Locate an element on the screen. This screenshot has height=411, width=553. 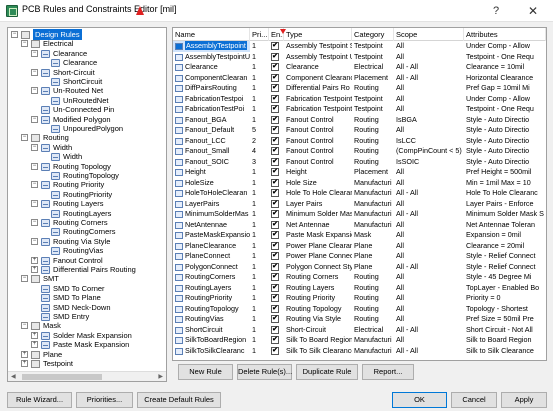
tree-item: + Testpoint is located at coordinates (87, 363).